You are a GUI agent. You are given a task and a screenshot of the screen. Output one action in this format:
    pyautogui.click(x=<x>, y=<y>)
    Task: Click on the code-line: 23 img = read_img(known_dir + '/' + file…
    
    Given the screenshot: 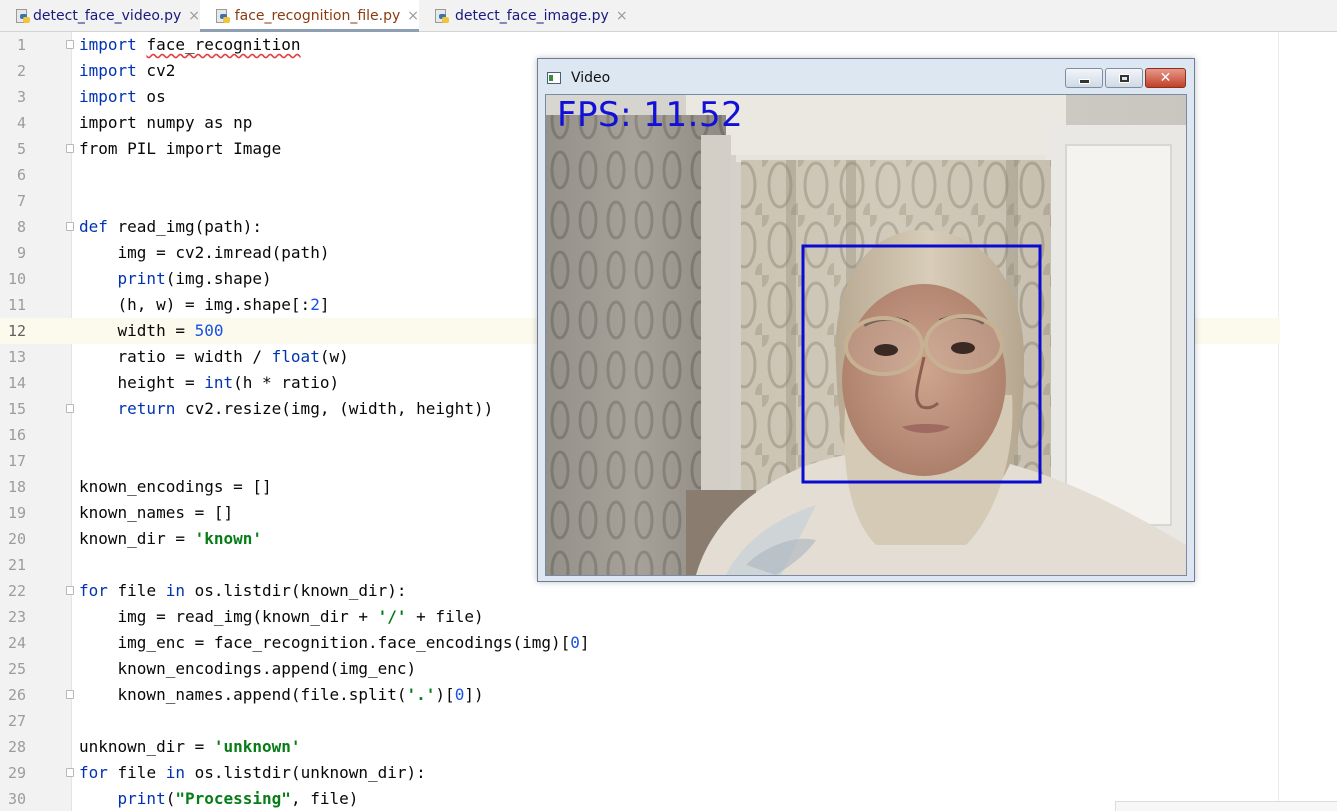 What is the action you would take?
    pyautogui.click(x=245, y=616)
    